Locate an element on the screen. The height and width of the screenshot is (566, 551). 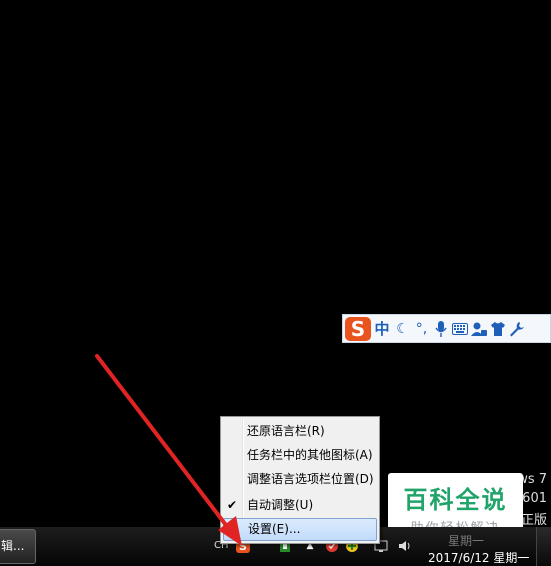
moon-icon: ☾ is located at coordinates (402, 329).